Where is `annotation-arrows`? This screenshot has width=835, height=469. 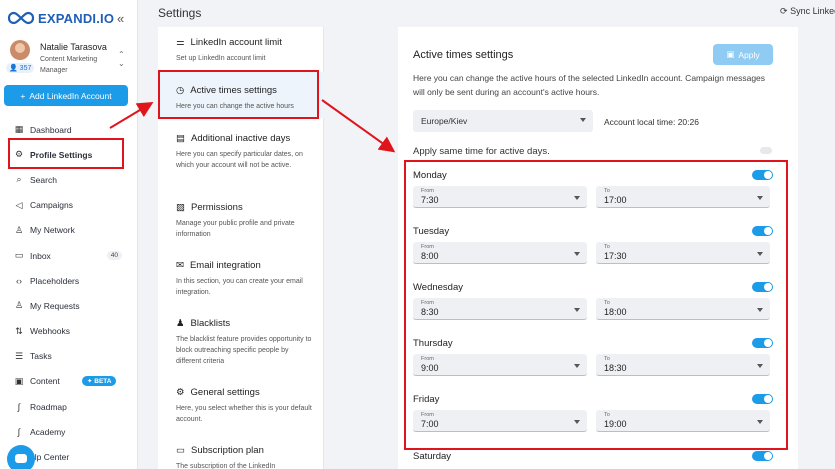
annotation-arrows is located at coordinates (252, 126).